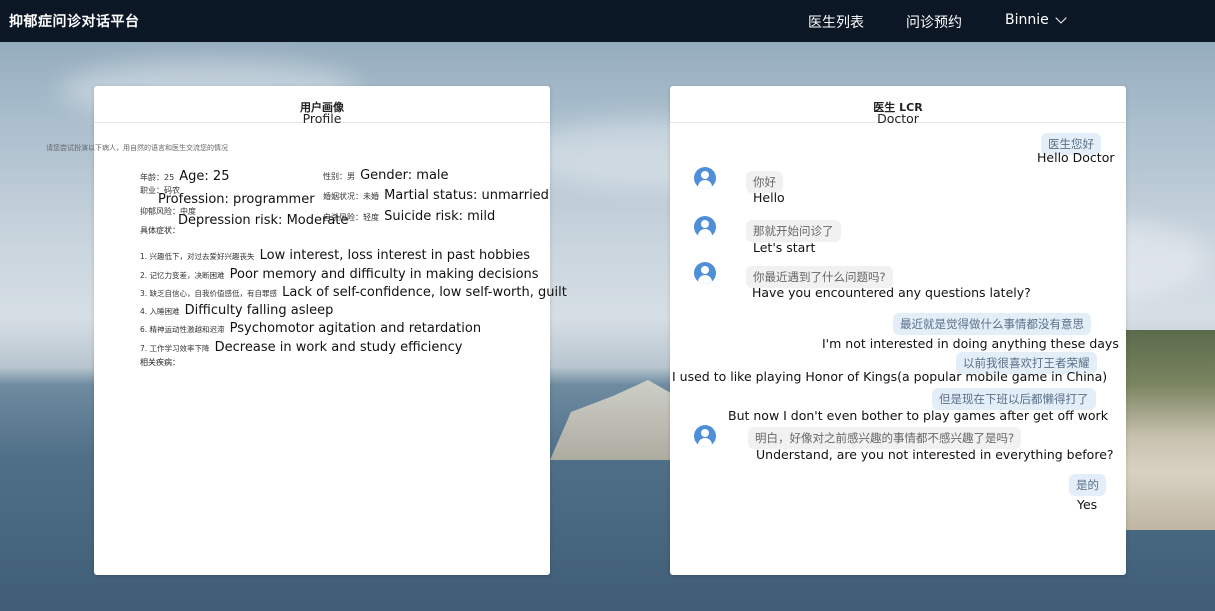 This screenshot has width=1215, height=611. What do you see at coordinates (137, 148) in the screenshot?
I see `profile-intro: 请您尝试扮演以下病人，用自然的语言和医生交流您的情况` at bounding box center [137, 148].